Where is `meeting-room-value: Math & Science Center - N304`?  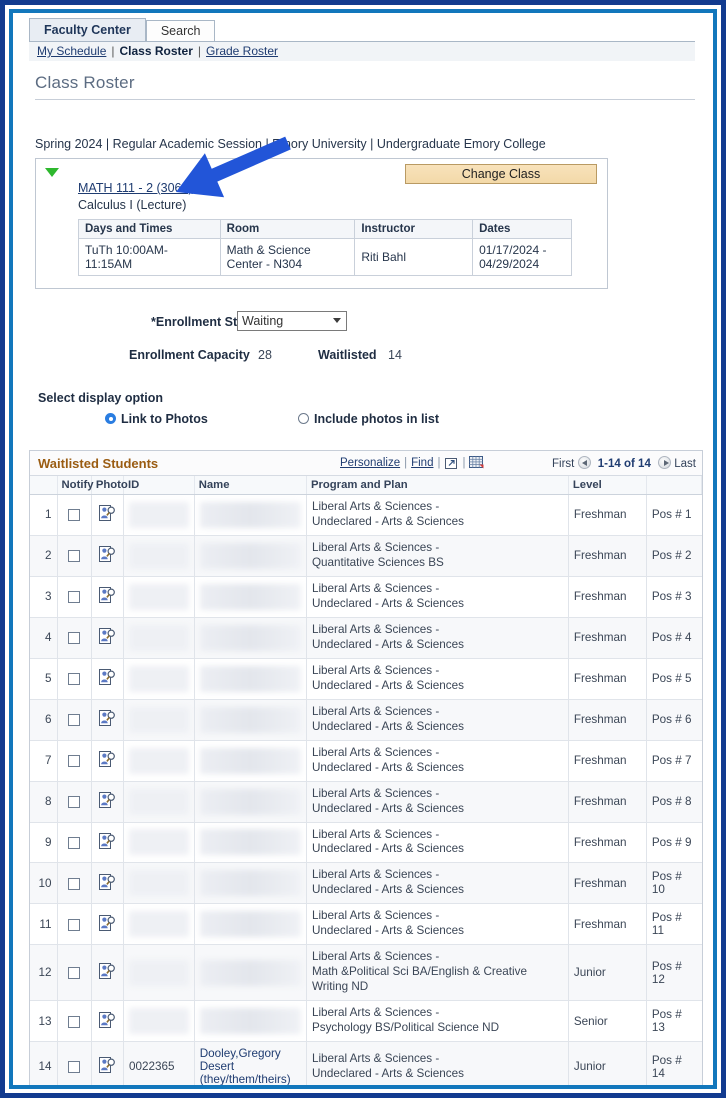 meeting-room-value: Math & Science Center - N304 is located at coordinates (287, 257).